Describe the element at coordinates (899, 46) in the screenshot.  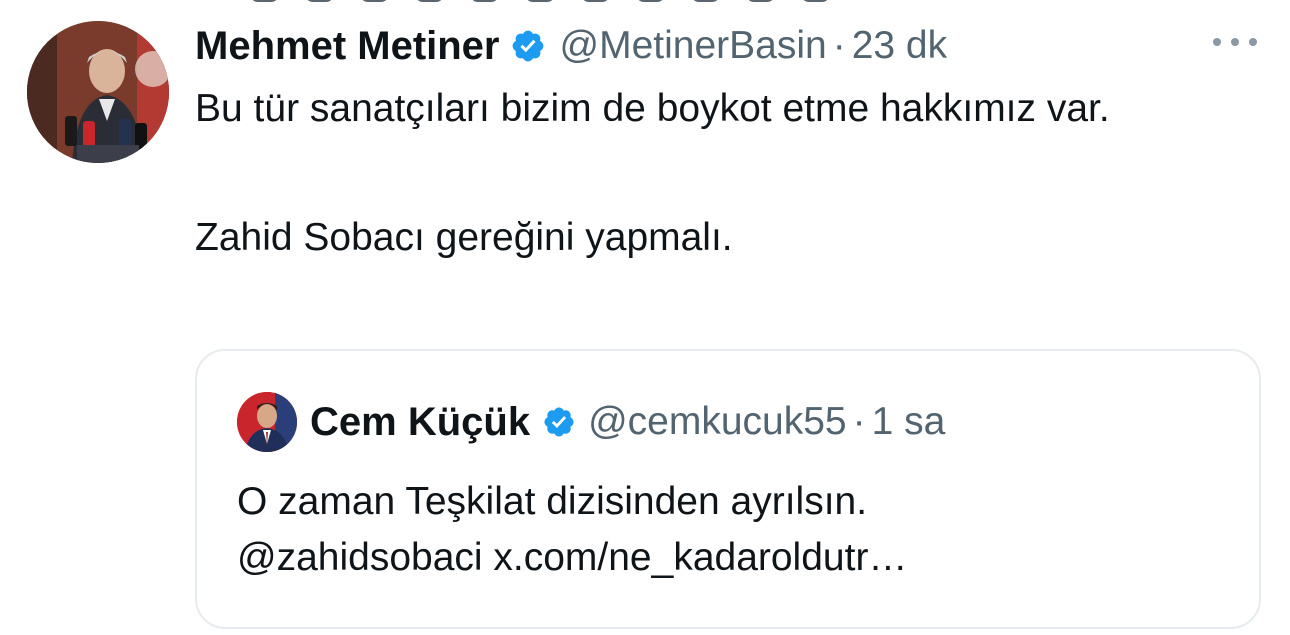
I see `tweet-timestamp: 23 dk` at that location.